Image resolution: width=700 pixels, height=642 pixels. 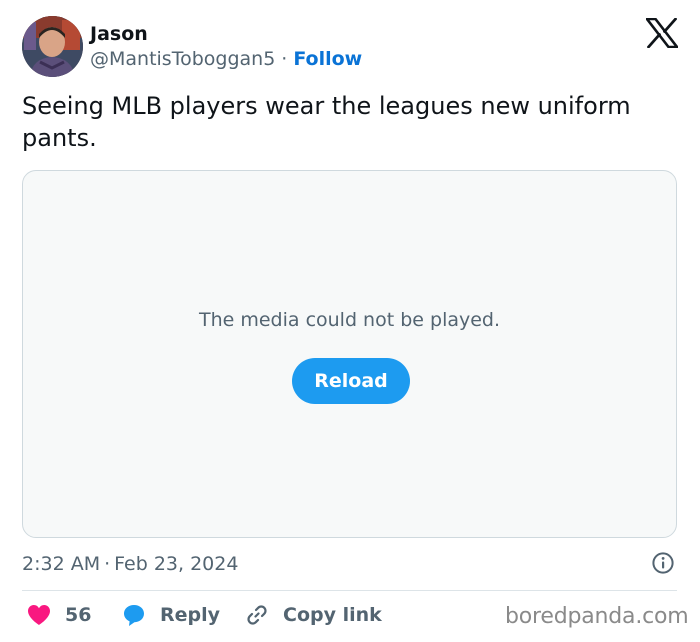 I want to click on avatar-image, so click(x=52, y=46).